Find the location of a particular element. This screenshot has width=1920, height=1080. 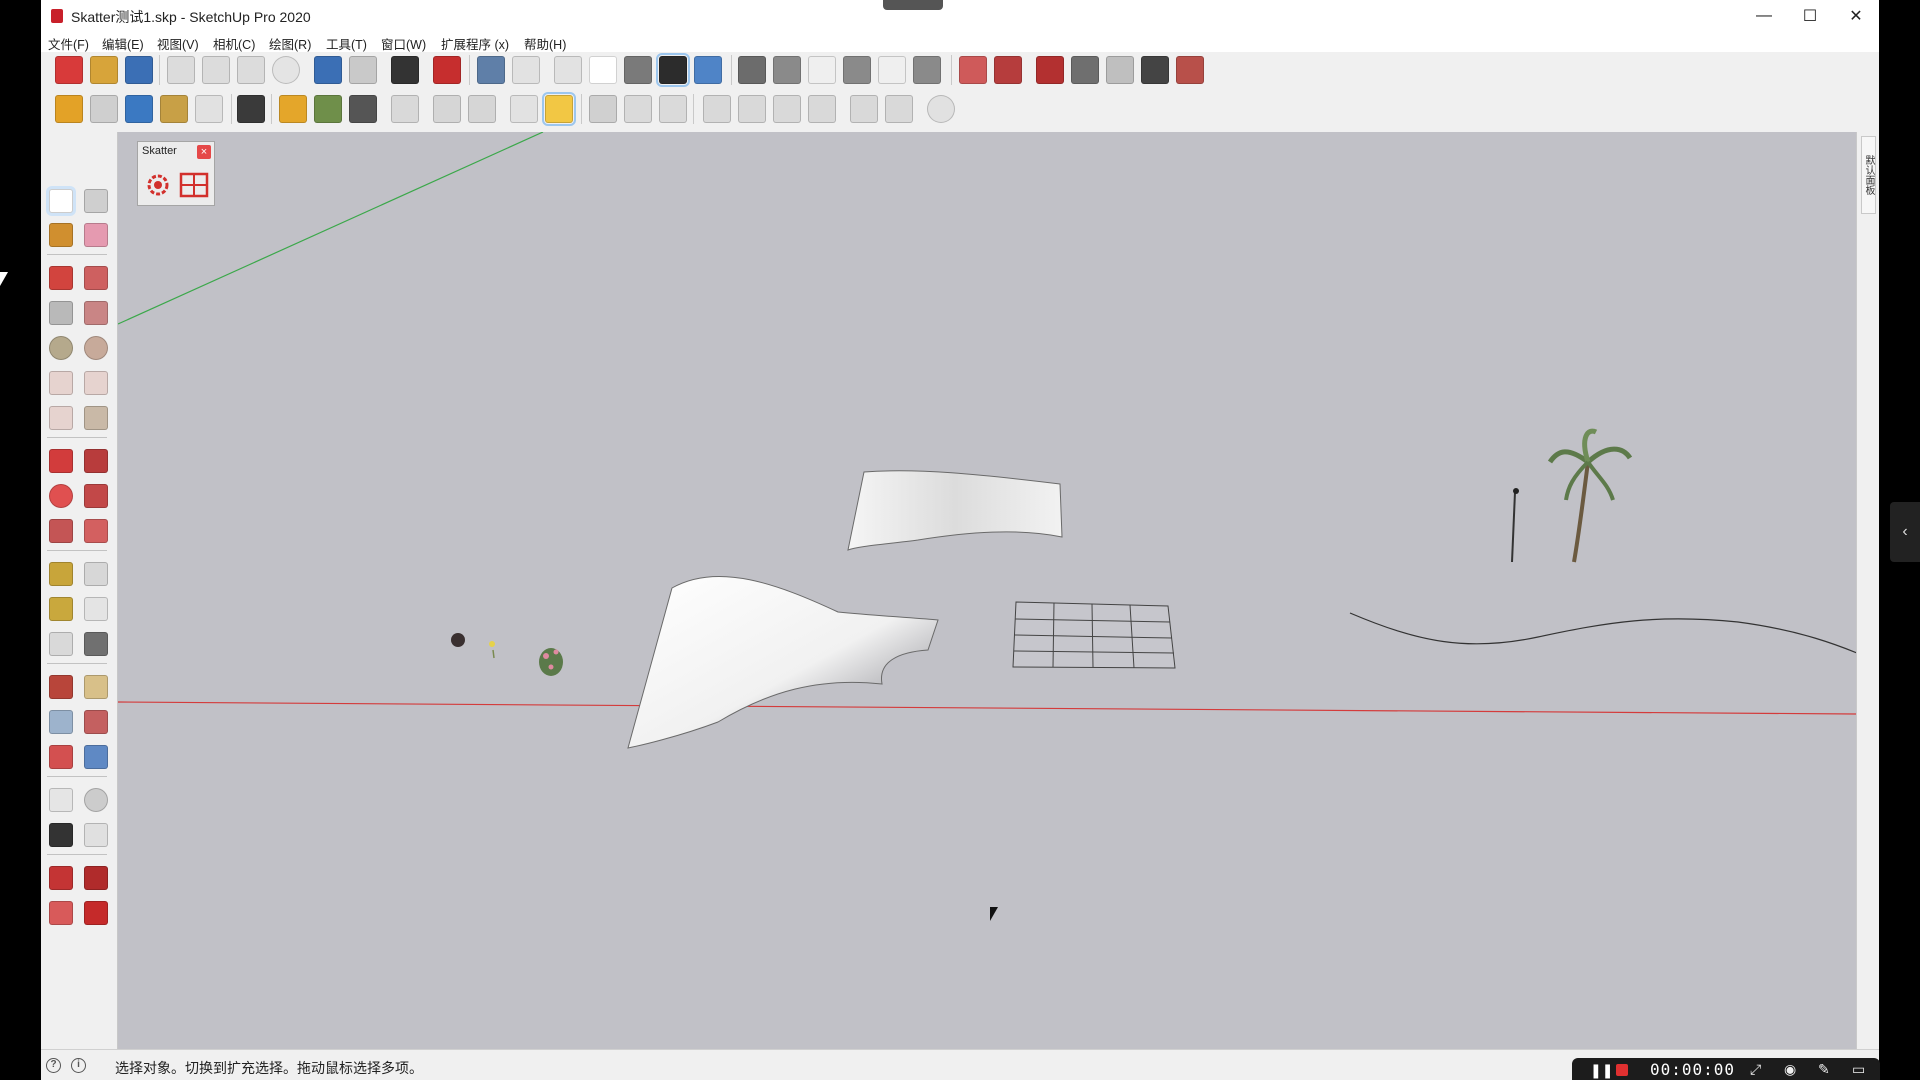

shaded-style-icon is located at coordinates (638, 70).